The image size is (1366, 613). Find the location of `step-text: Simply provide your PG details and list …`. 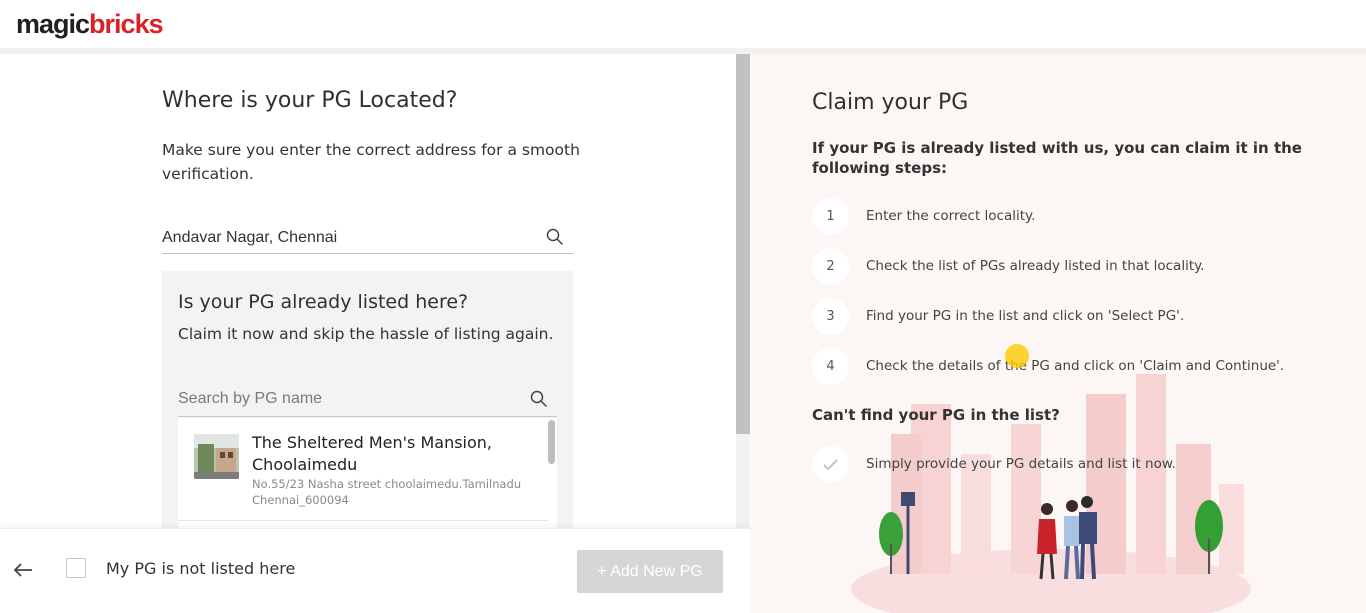

step-text: Simply provide your PG details and list … is located at coordinates (1021, 464).